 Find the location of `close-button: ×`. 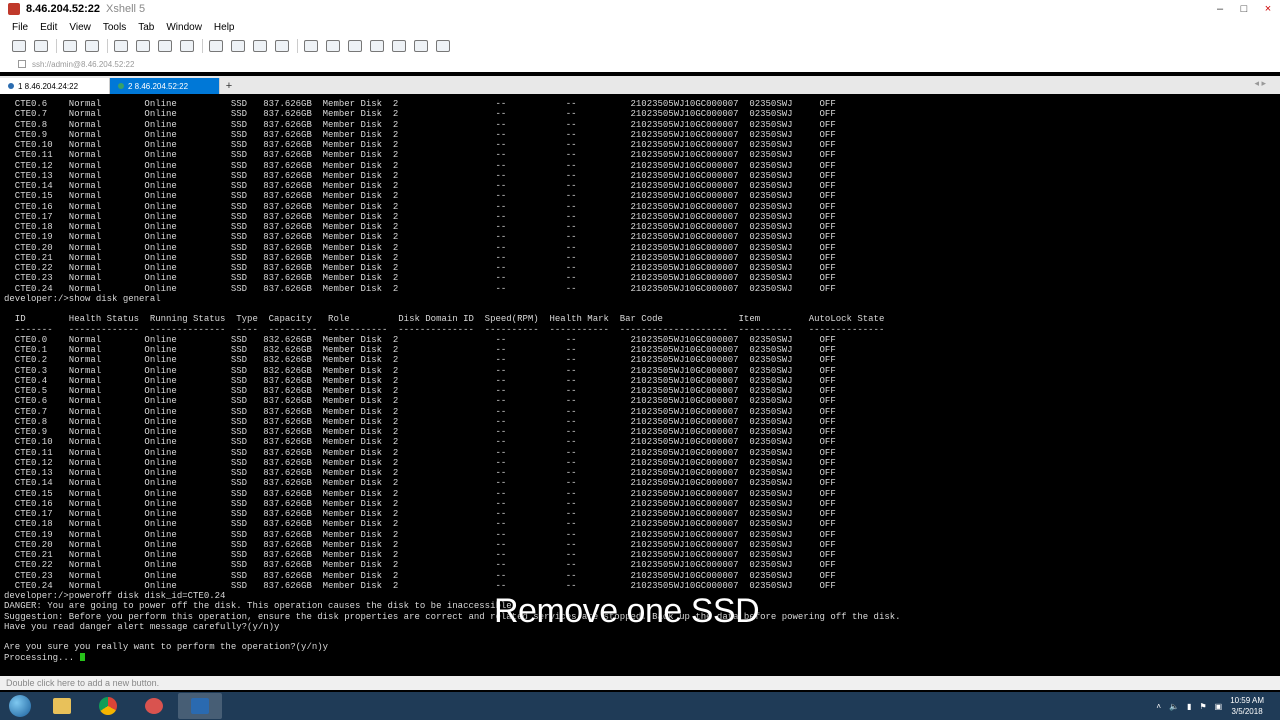

close-button: × is located at coordinates (1268, 9).